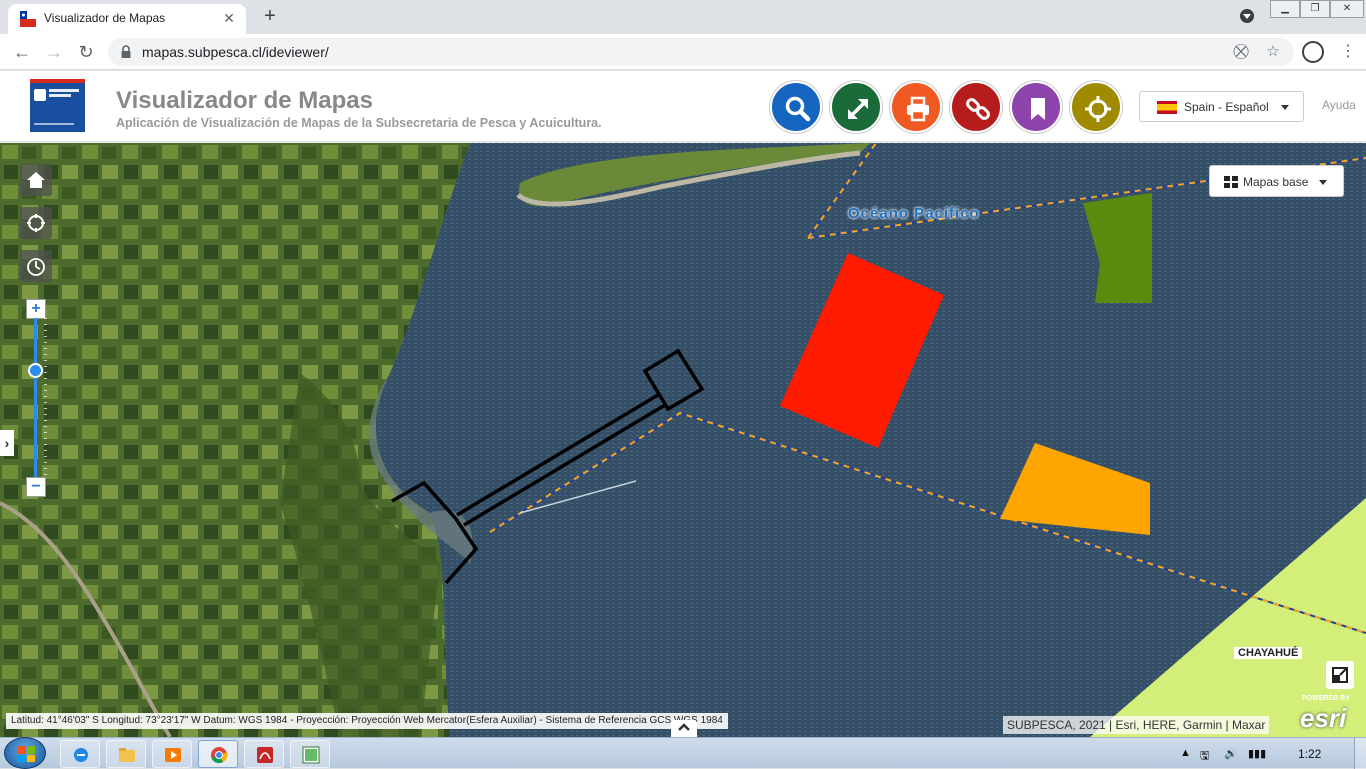 The image size is (1366, 769). What do you see at coordinates (36, 309) in the screenshot?
I see `zoom-in-button: +` at bounding box center [36, 309].